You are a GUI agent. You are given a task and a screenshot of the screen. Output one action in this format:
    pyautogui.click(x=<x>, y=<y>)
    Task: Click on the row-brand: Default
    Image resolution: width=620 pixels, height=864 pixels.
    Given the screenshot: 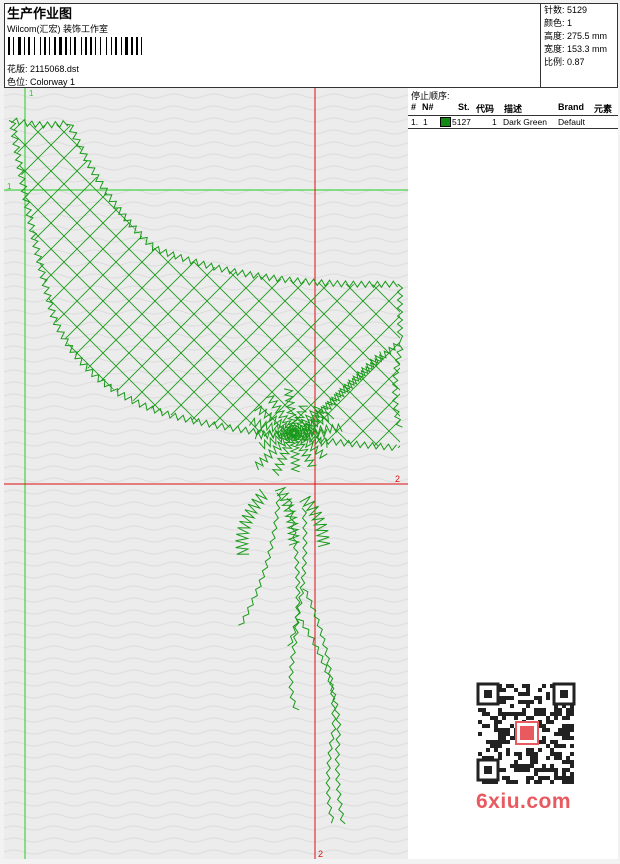 What is the action you would take?
    pyautogui.click(x=571, y=122)
    